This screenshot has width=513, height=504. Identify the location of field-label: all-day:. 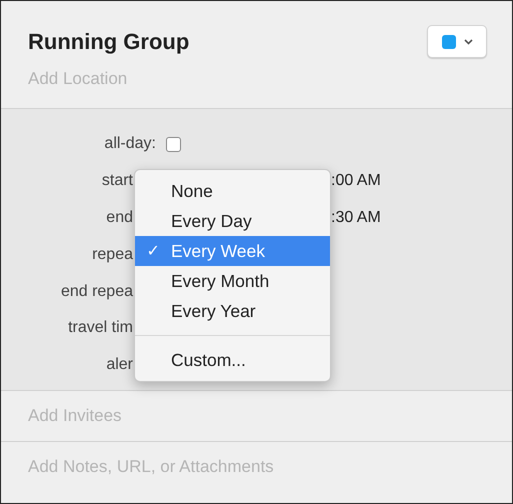
(129, 144).